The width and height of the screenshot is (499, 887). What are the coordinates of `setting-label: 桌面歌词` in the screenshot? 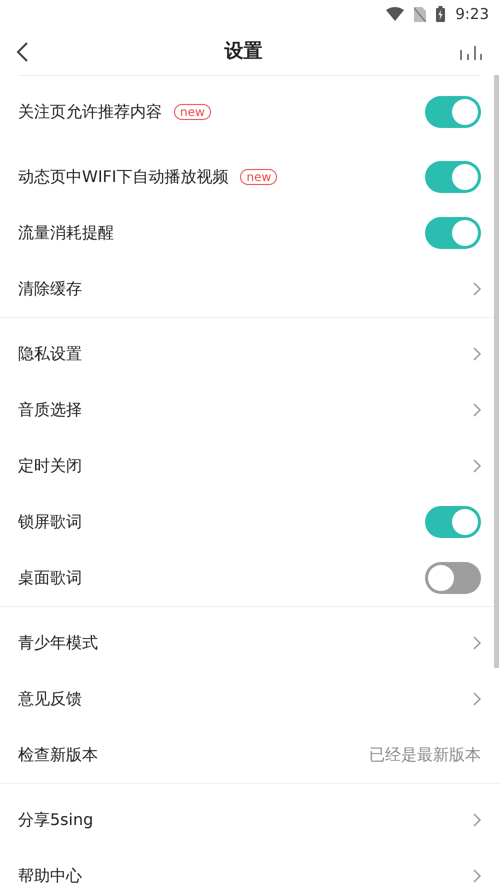 It's located at (50, 578).